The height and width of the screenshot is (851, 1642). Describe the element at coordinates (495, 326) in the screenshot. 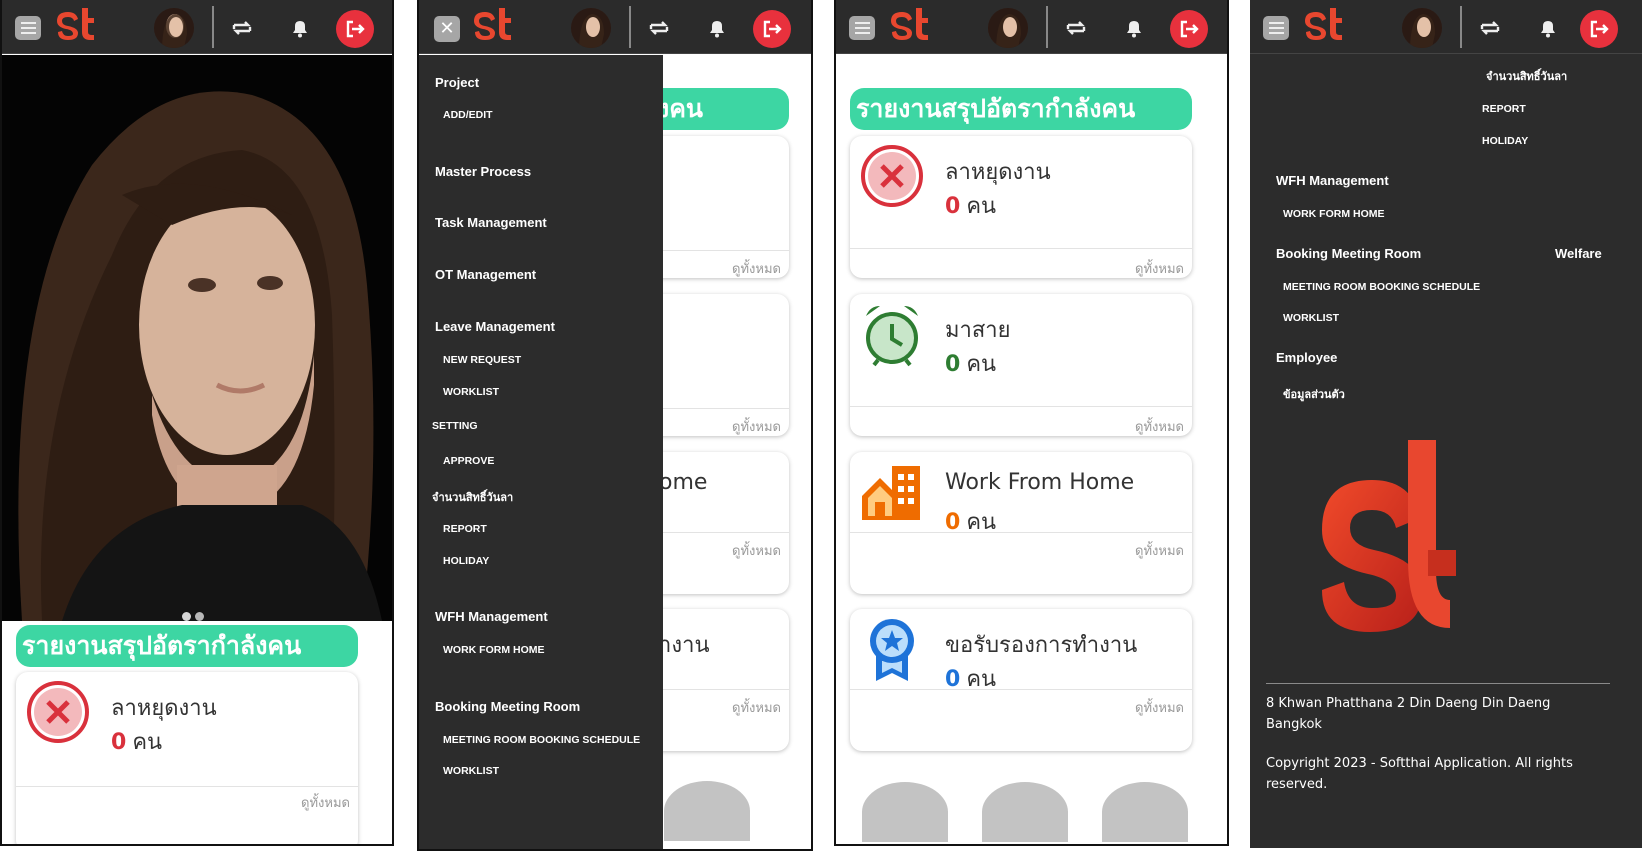

I see `menu-leave-management: Leave Management` at that location.